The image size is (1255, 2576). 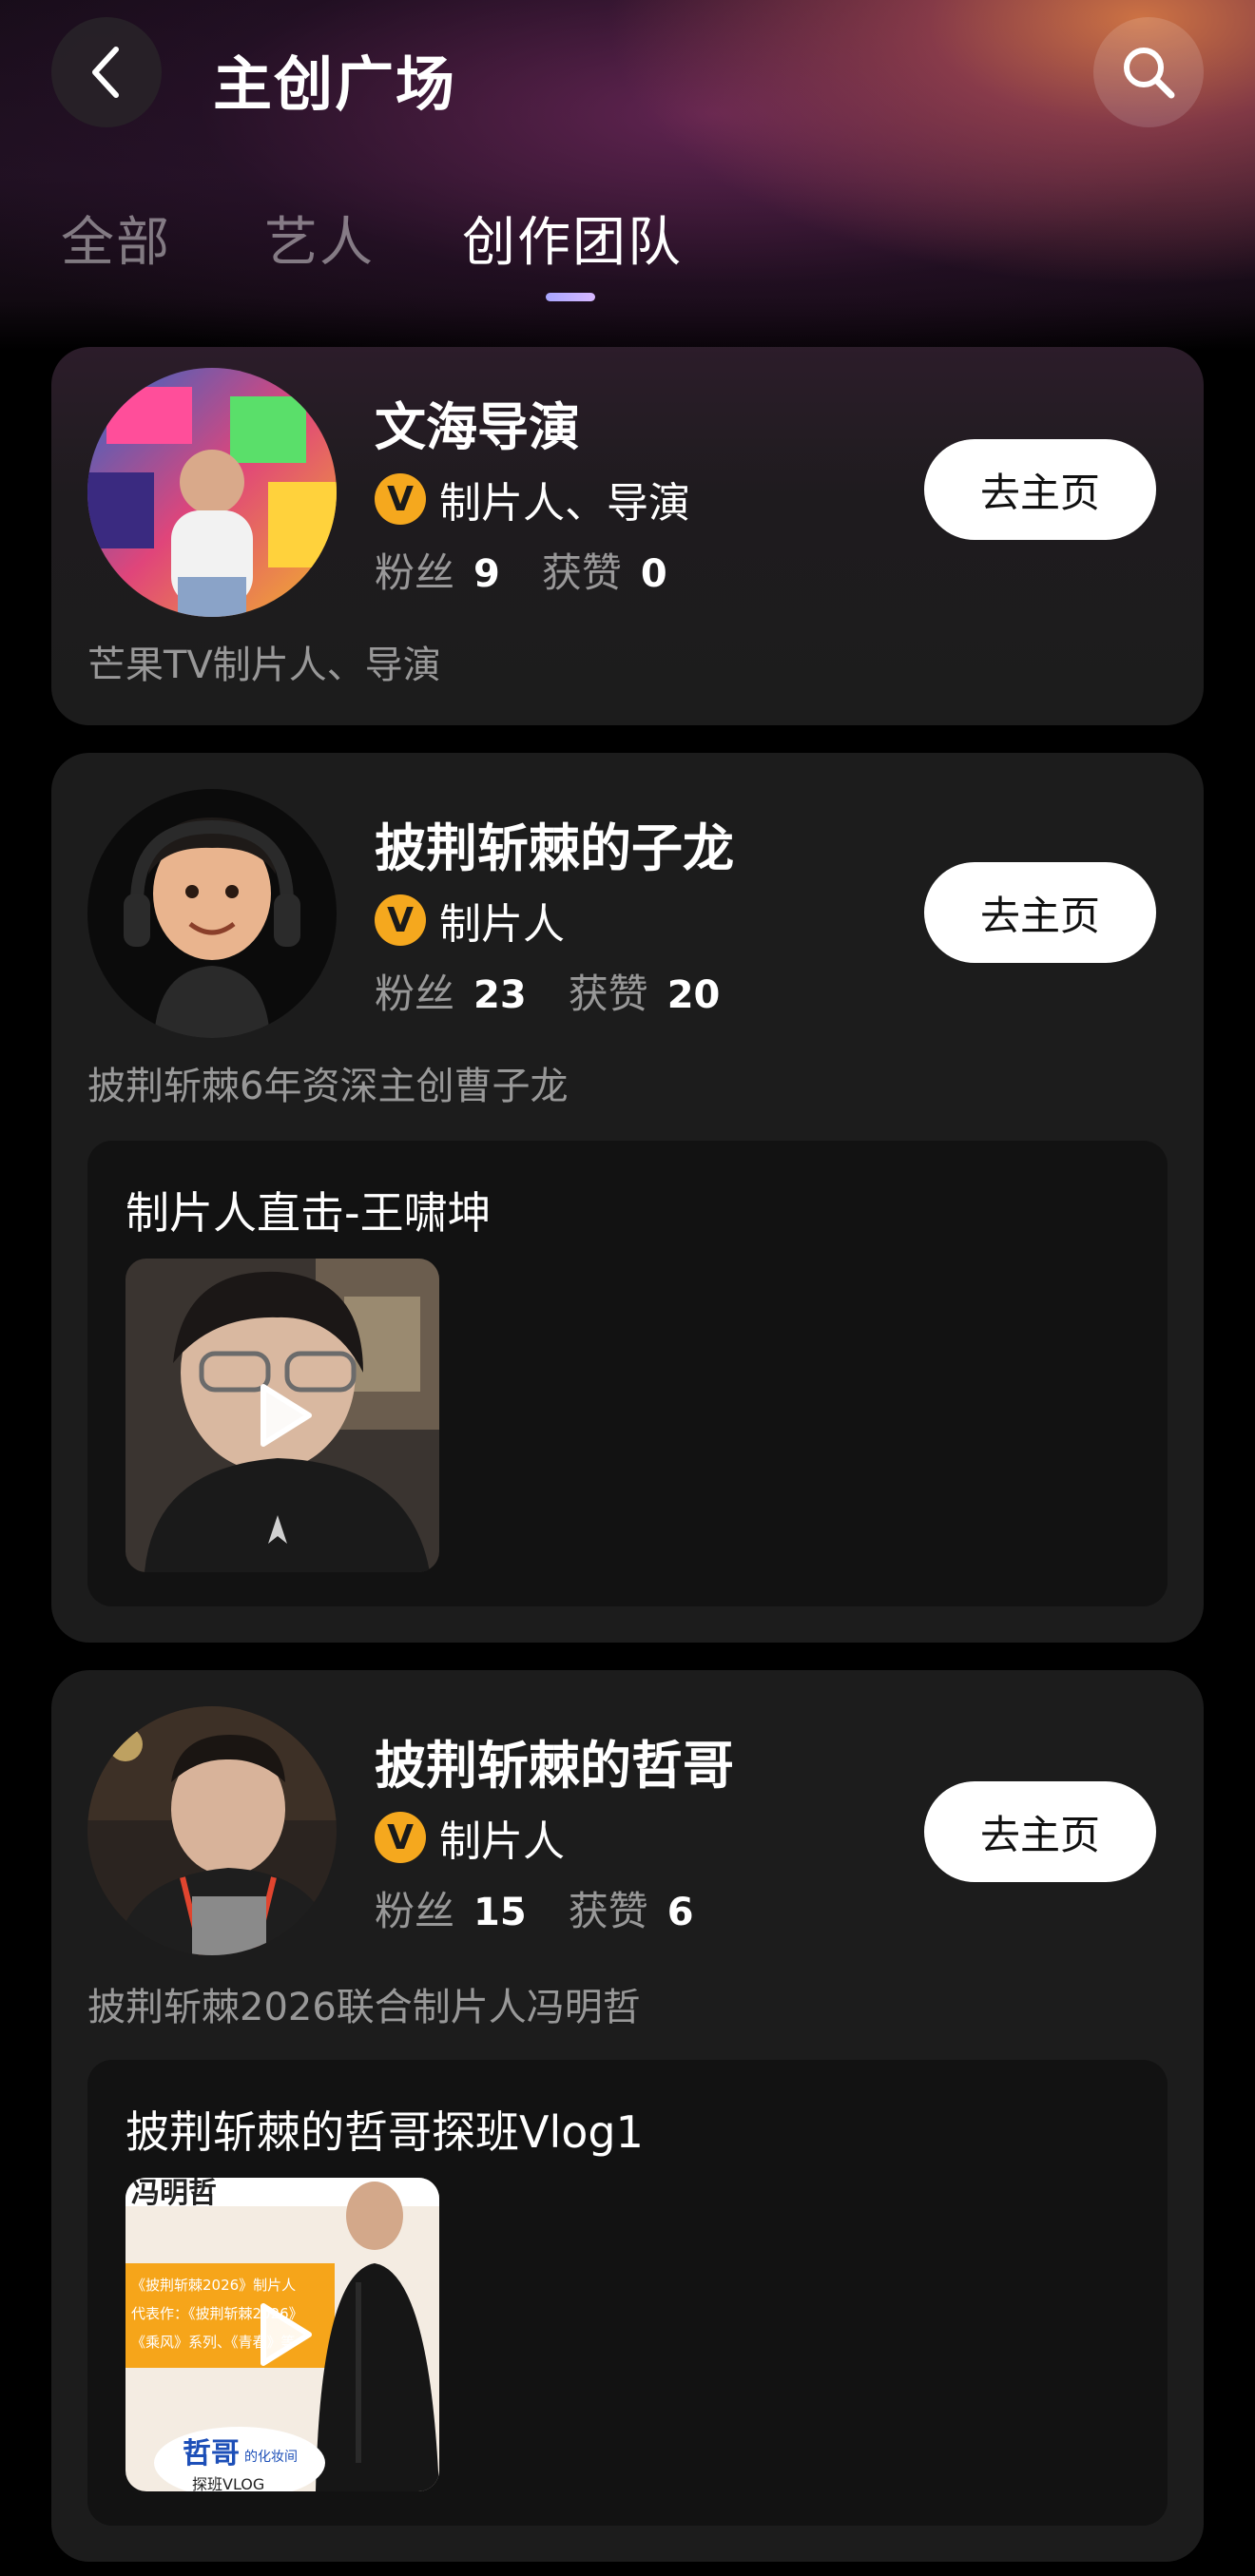 What do you see at coordinates (500, 1912) in the screenshot?
I see `fans-count: 15` at bounding box center [500, 1912].